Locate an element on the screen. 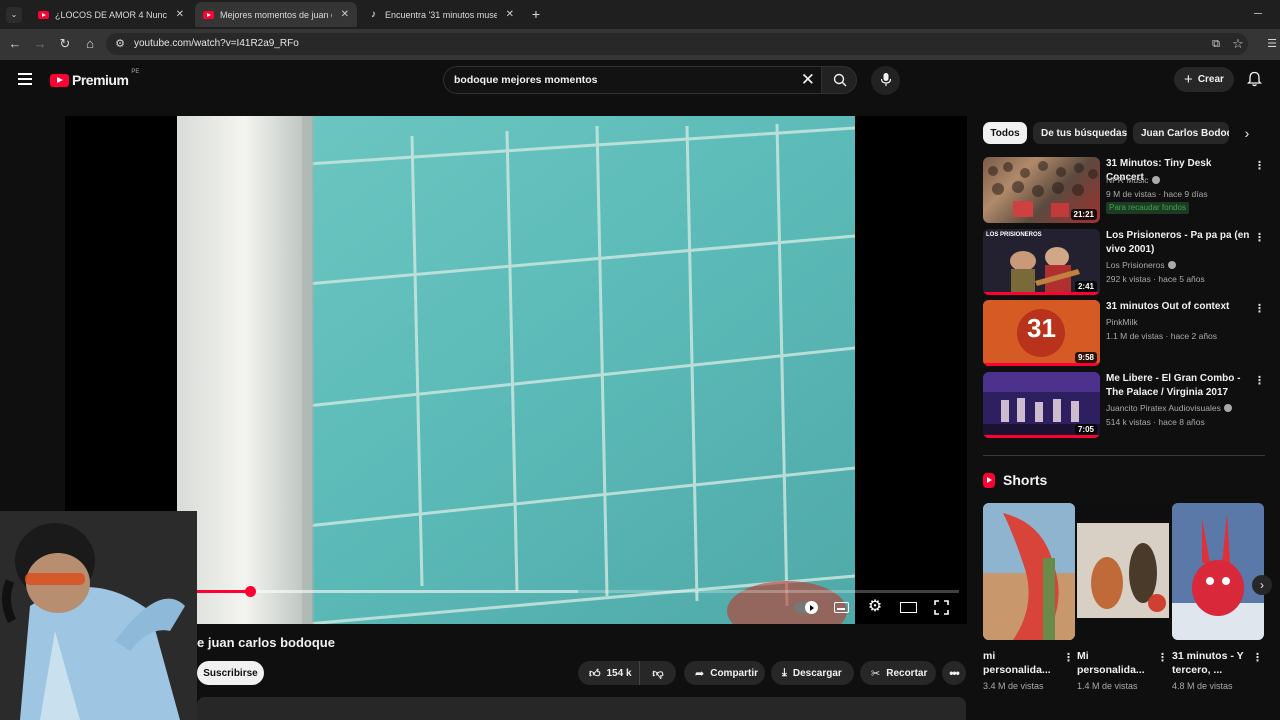 Image resolution: width=1280 pixels, height=720 pixels. autoplay-toggle is located at coordinates (806, 607).